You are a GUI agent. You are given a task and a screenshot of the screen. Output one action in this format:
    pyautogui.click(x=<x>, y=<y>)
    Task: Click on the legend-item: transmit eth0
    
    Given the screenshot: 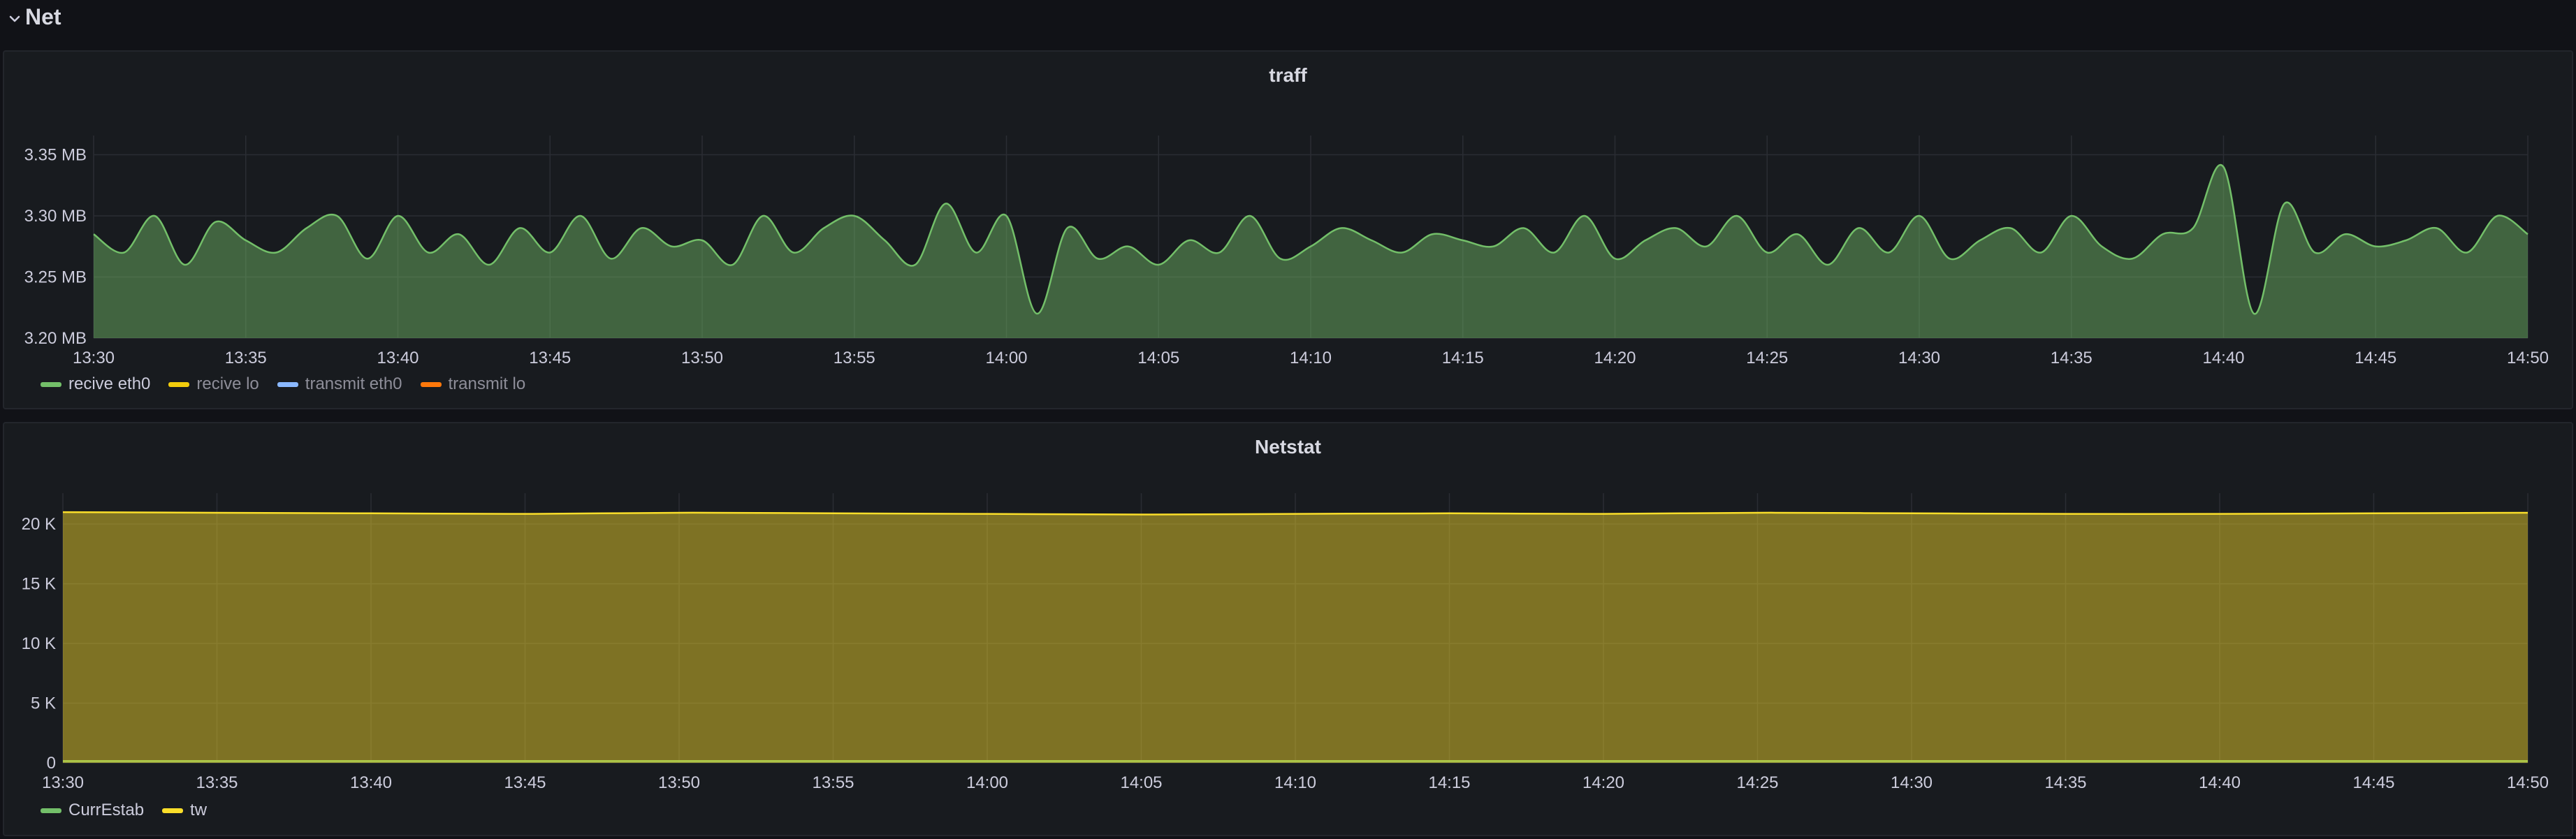 What is the action you would take?
    pyautogui.click(x=339, y=384)
    